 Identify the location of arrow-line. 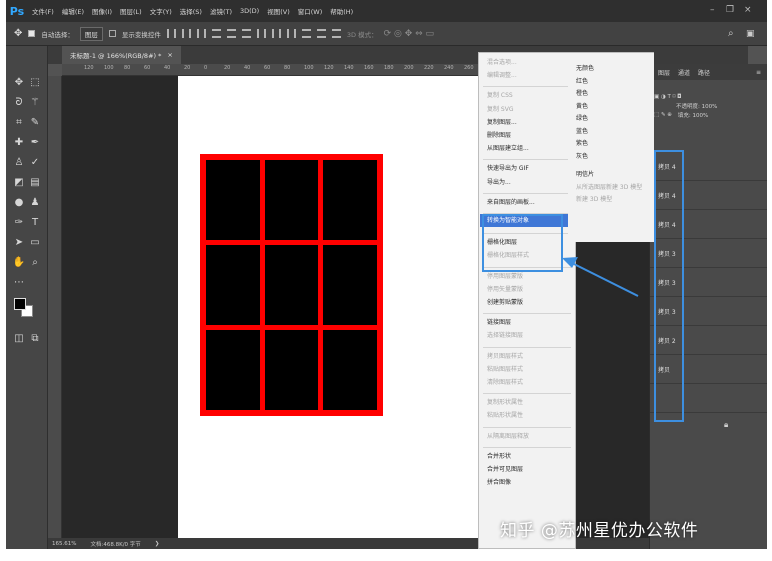
(604, 279).